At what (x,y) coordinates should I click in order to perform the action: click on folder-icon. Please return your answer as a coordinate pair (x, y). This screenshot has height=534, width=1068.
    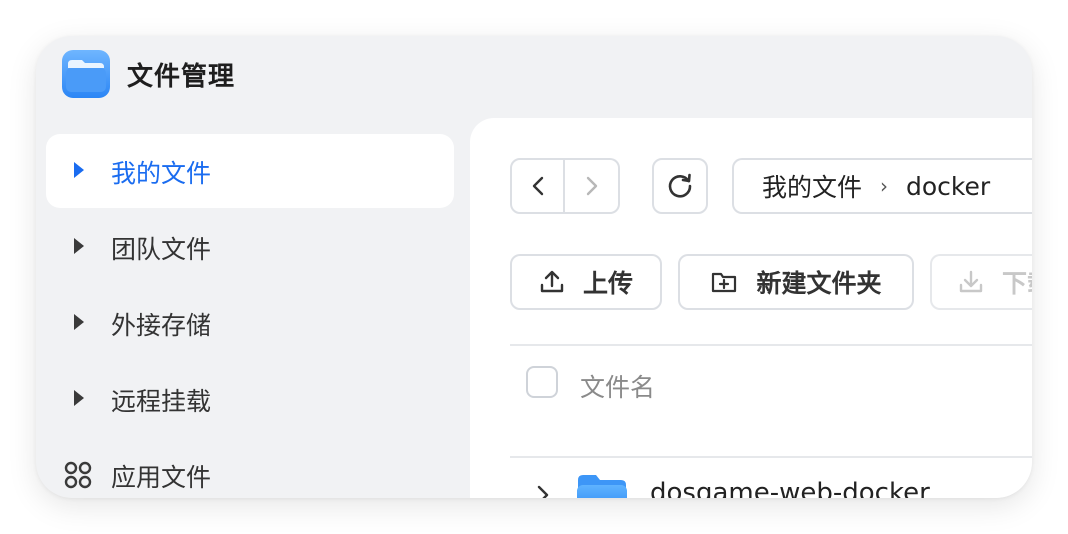
    Looking at the image, I should click on (602, 486).